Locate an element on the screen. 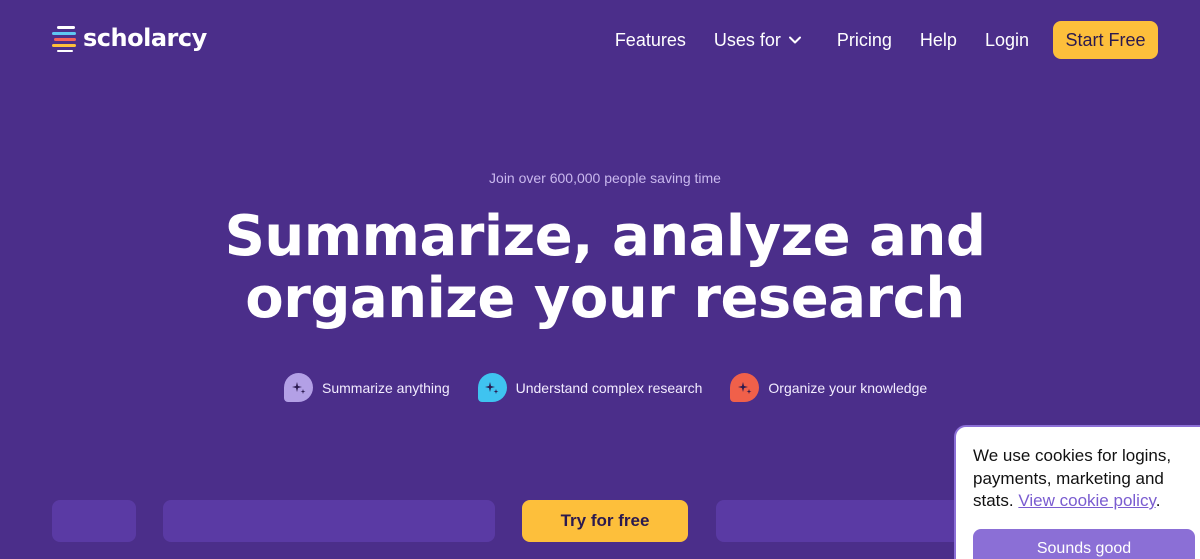 The width and height of the screenshot is (1200, 559). nav-login-link: Login is located at coordinates (1007, 40).